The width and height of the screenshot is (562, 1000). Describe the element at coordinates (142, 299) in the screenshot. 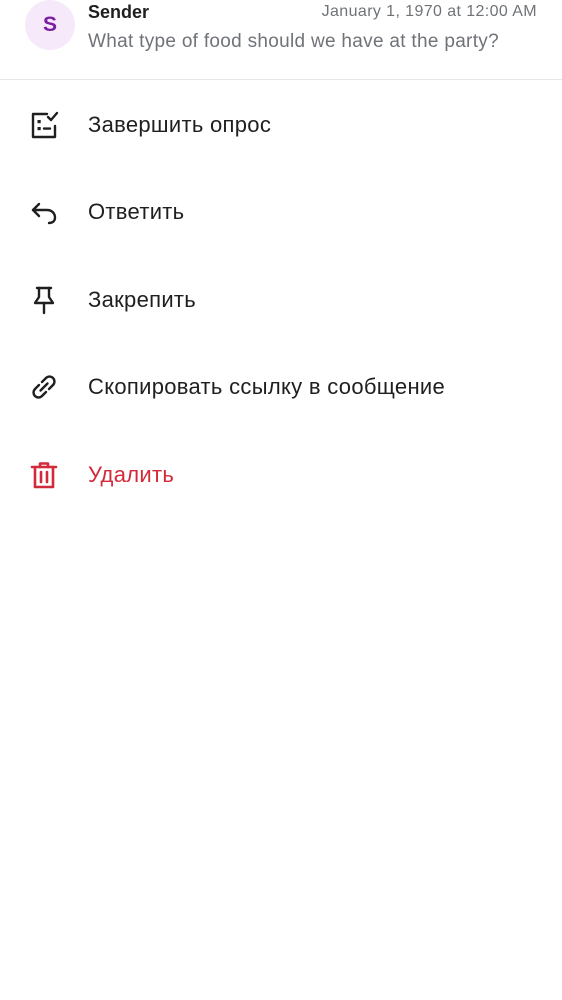

I see `pin-label: Закрепить` at that location.